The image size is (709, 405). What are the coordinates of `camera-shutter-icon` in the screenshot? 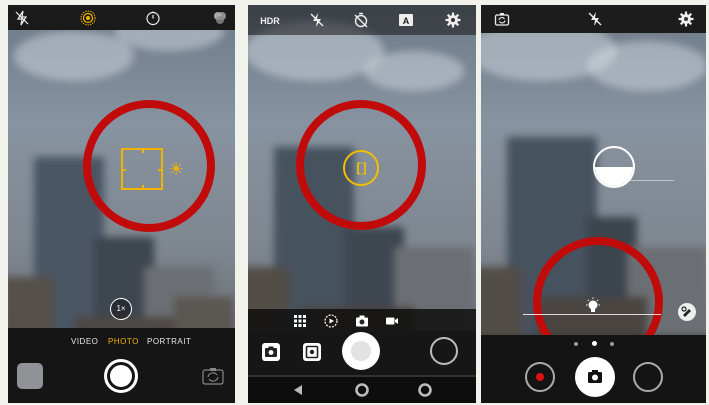 It's located at (595, 377).